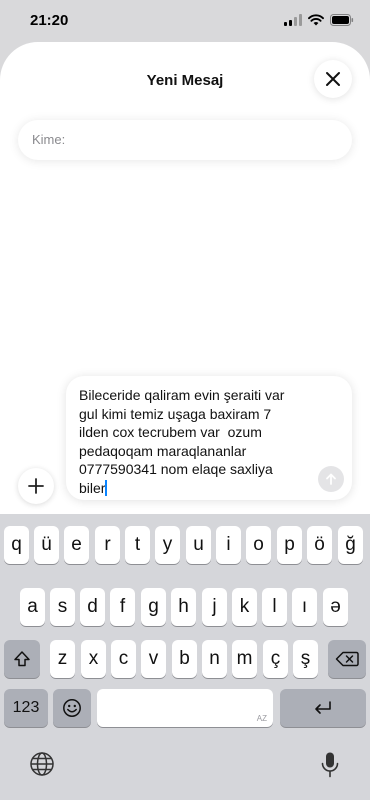  Describe the element at coordinates (350, 545) in the screenshot. I see `key-g-breve: ğ` at that location.